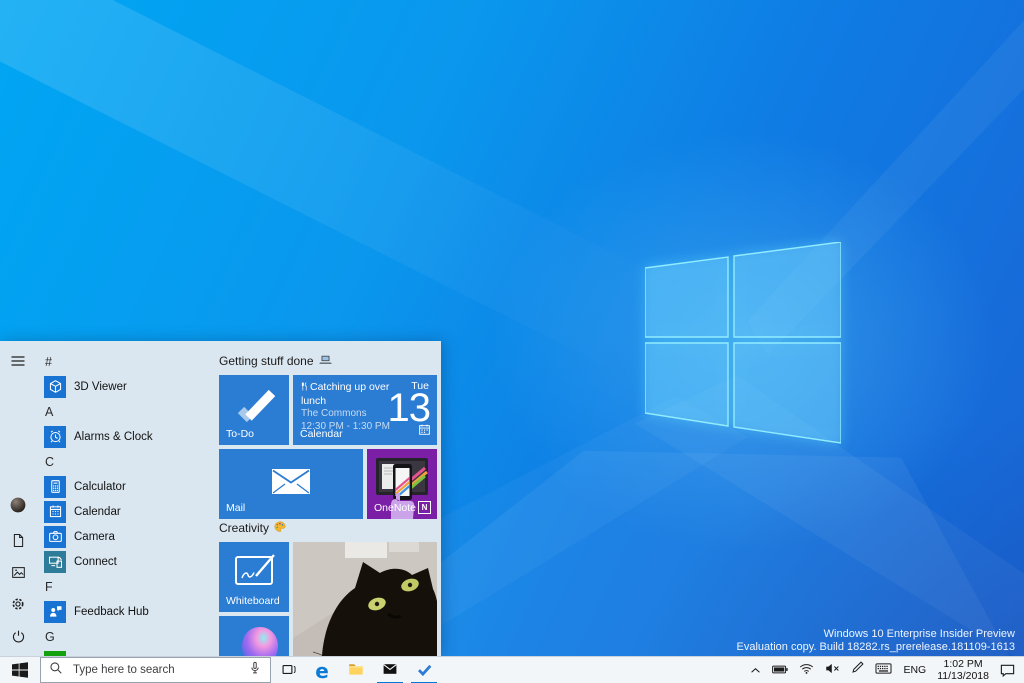 This screenshot has width=1024, height=683. Describe the element at coordinates (325, 361) in the screenshot. I see `laptop-emoji-icon` at that location.